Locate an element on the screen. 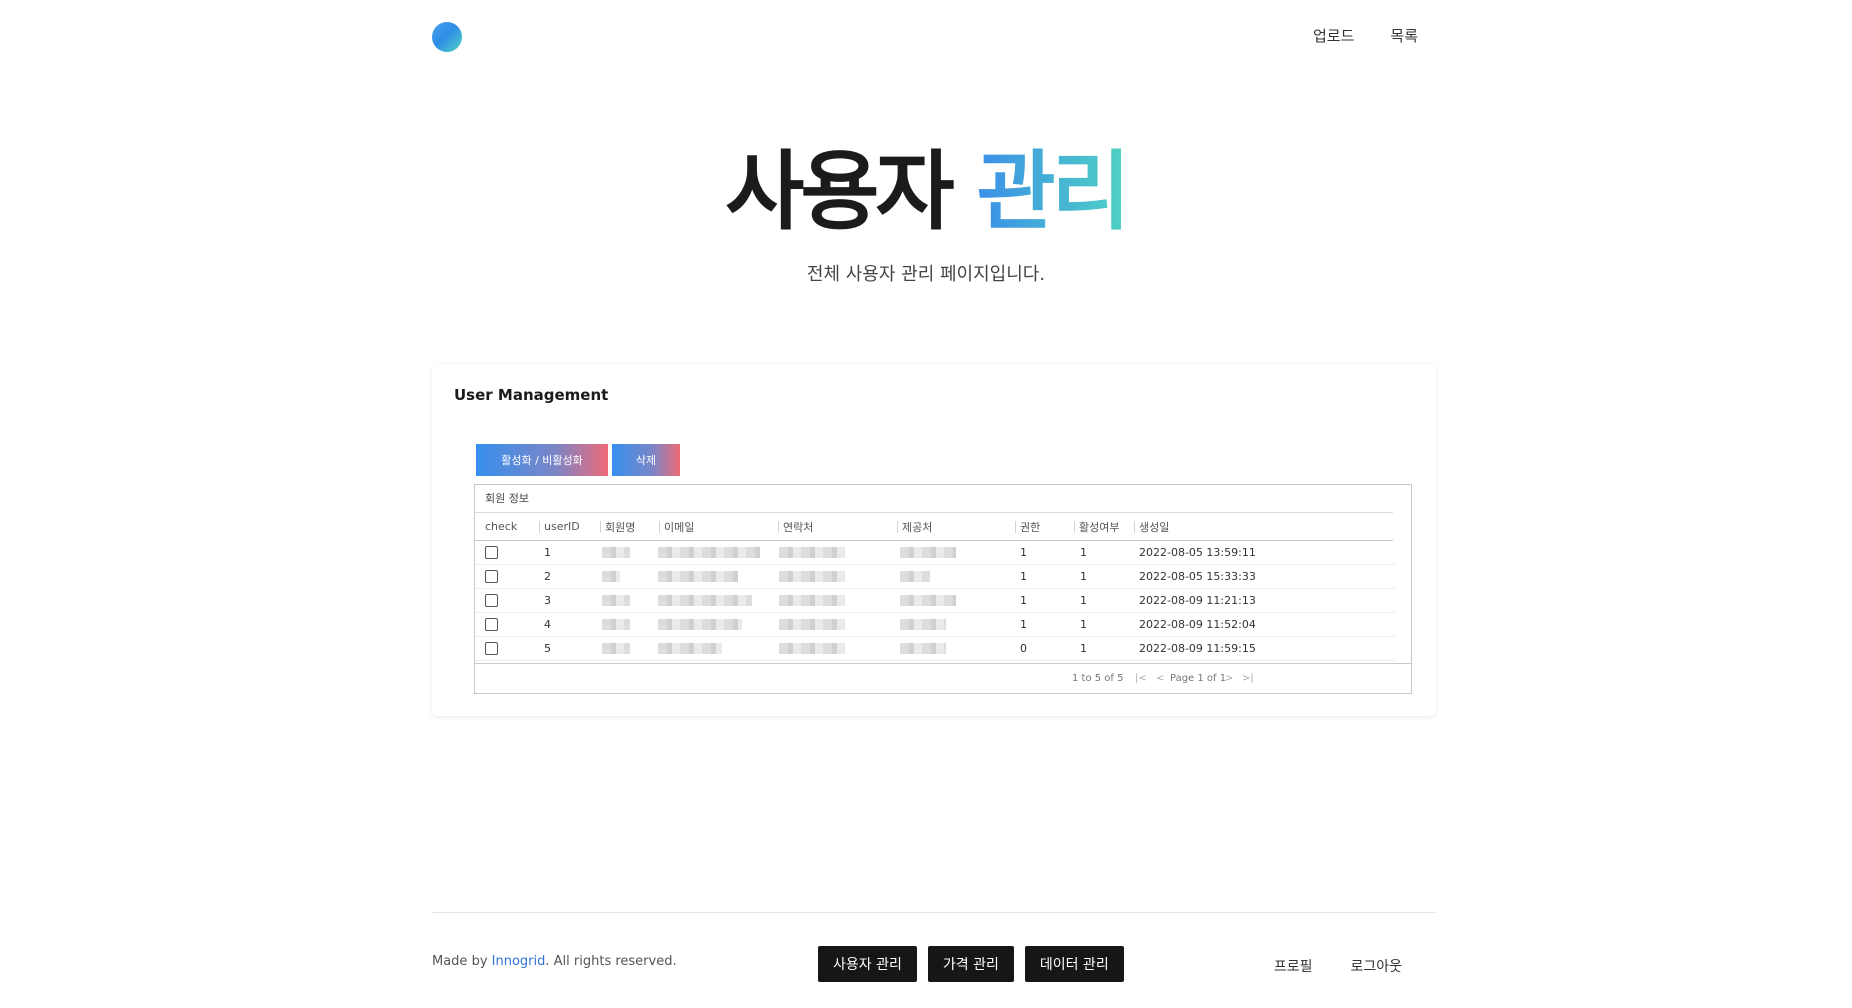 The image size is (1852, 1008). logout-link: 로그아웃 is located at coordinates (1376, 966).